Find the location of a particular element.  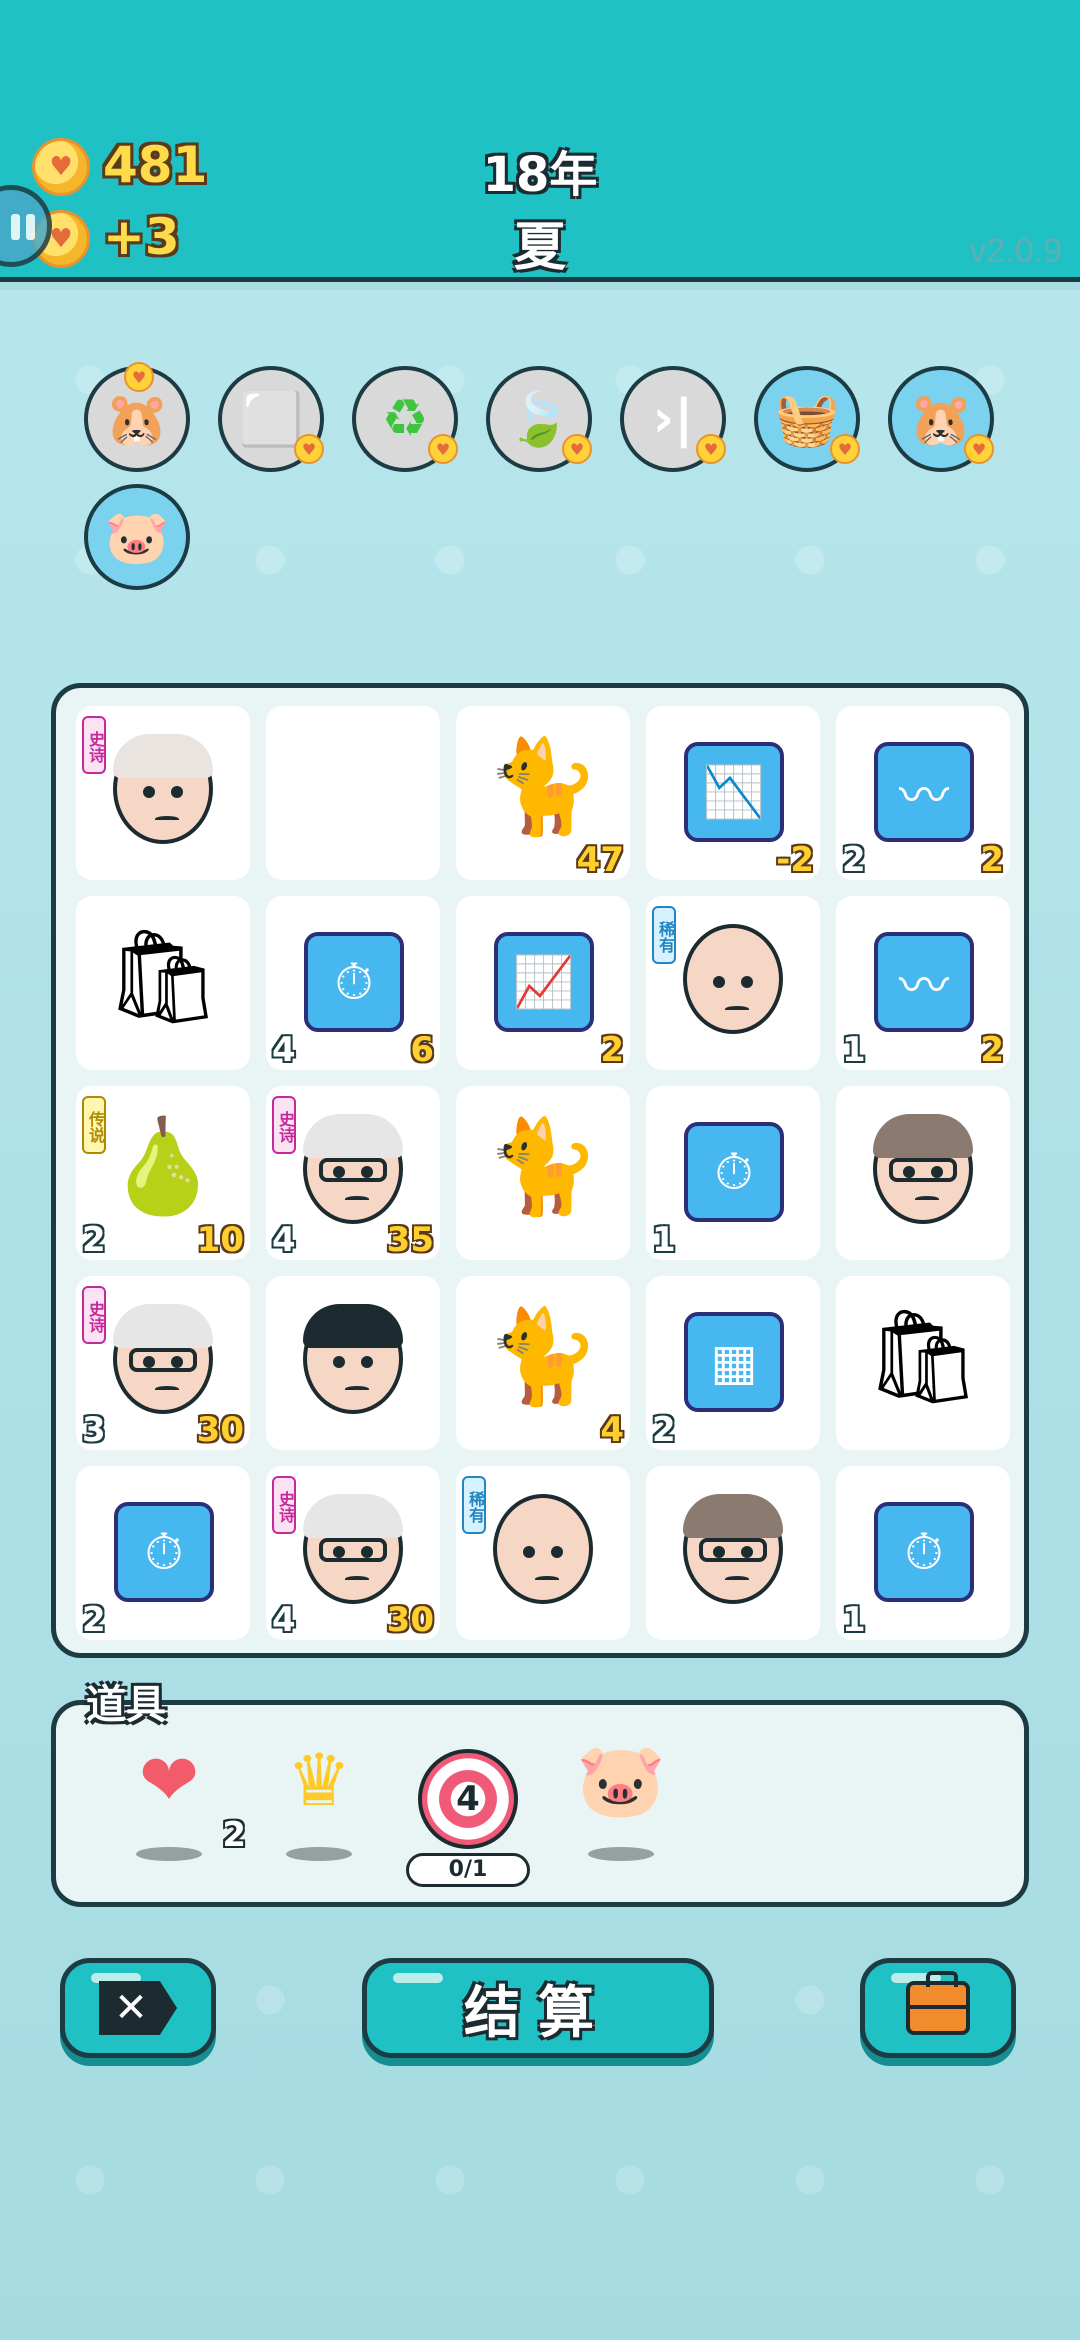

cell-value: 35 is located at coordinates (410, 1240).